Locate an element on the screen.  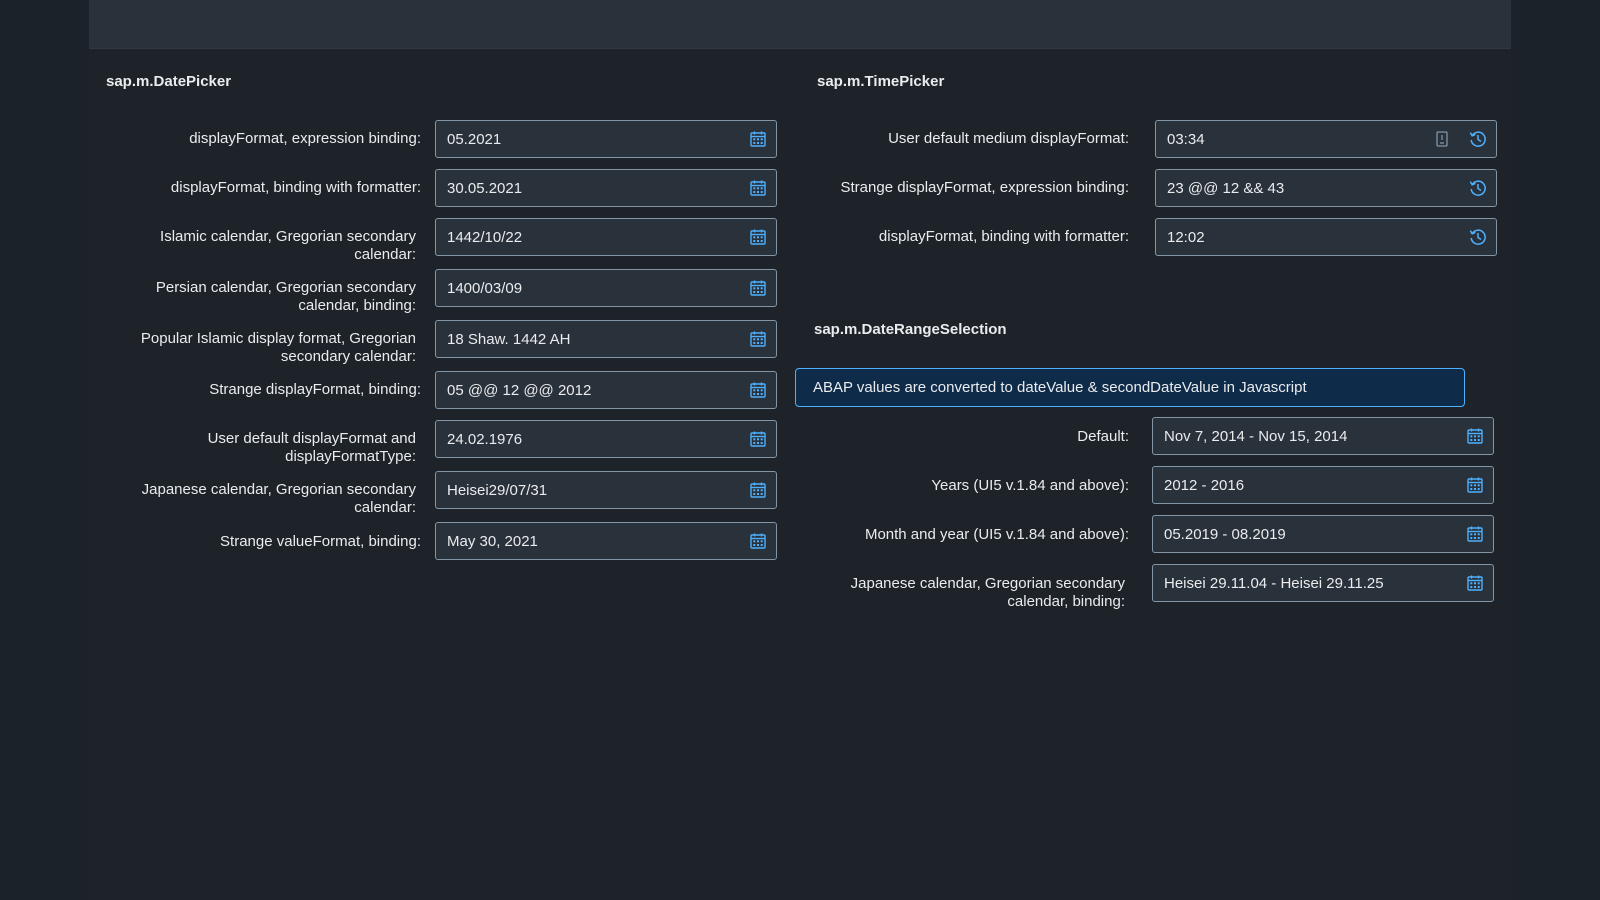
timepicker-label-2: displayFormat, binding with formatter: is located at coordinates (1003, 236).